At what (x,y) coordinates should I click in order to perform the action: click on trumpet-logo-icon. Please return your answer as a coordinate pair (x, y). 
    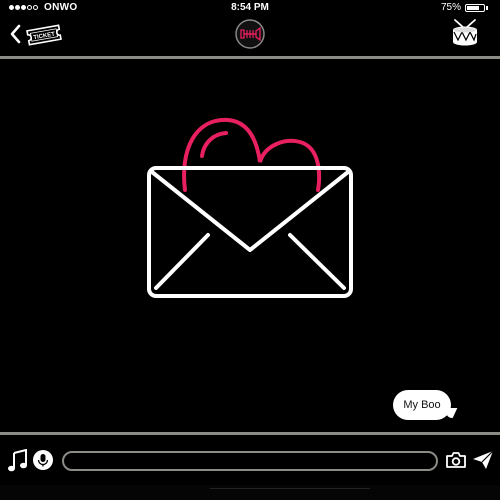
    Looking at the image, I should click on (250, 34).